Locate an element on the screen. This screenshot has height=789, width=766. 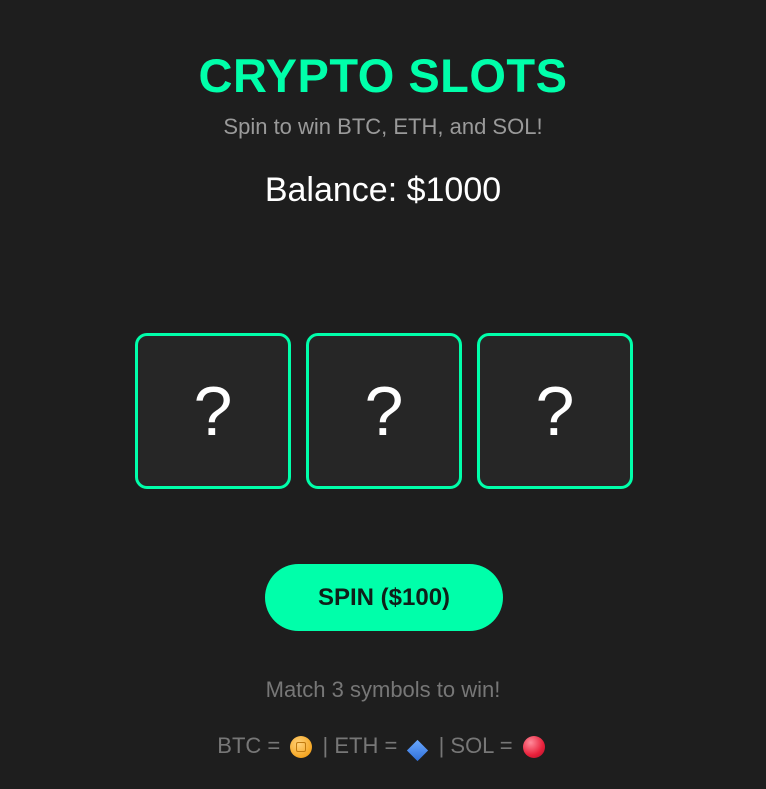
blue-diamond-icon is located at coordinates (418, 750).